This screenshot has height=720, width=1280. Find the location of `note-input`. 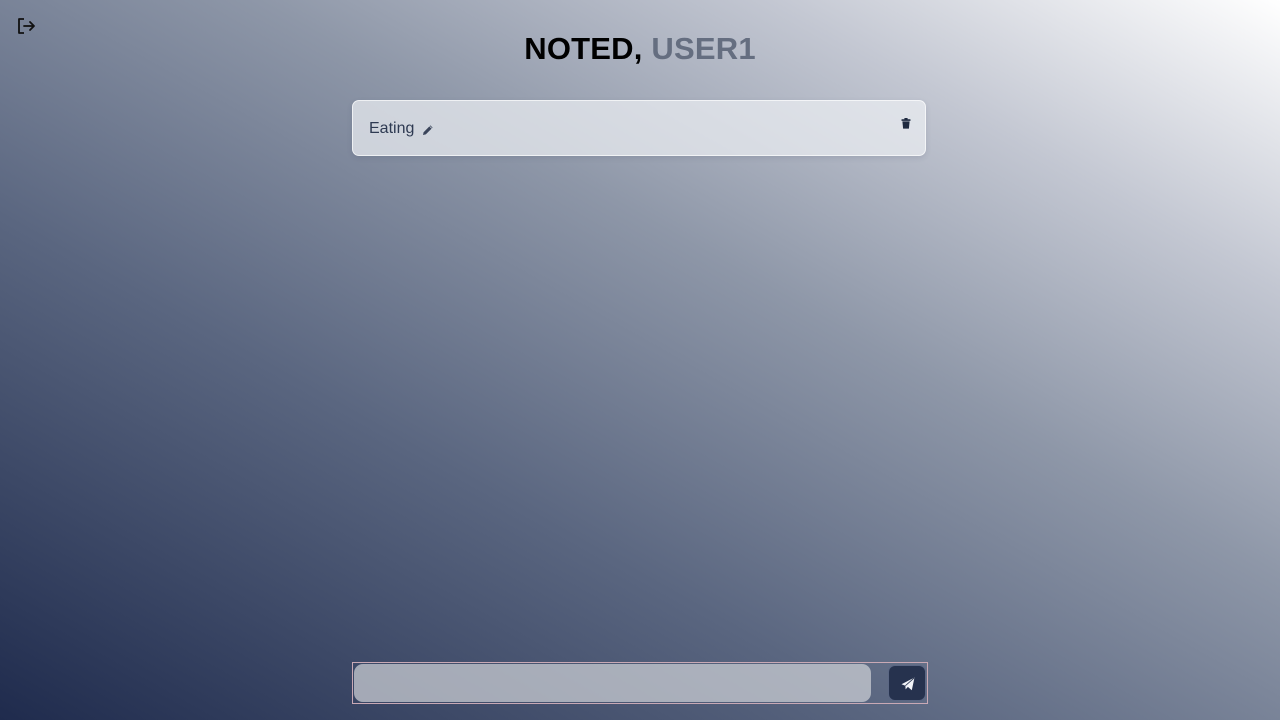

note-input is located at coordinates (612, 683).